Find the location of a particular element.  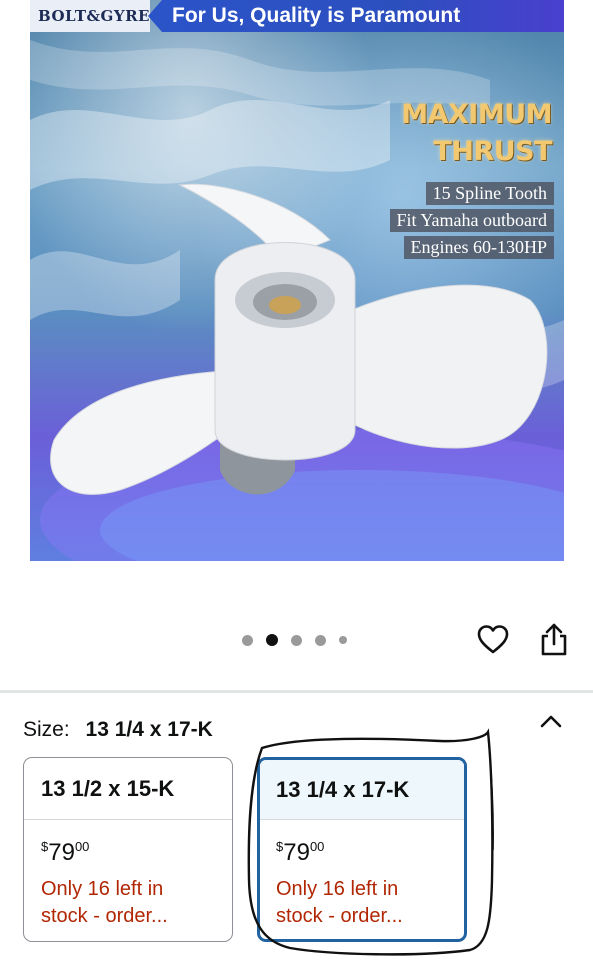

size-label: Size: is located at coordinates (46, 729).